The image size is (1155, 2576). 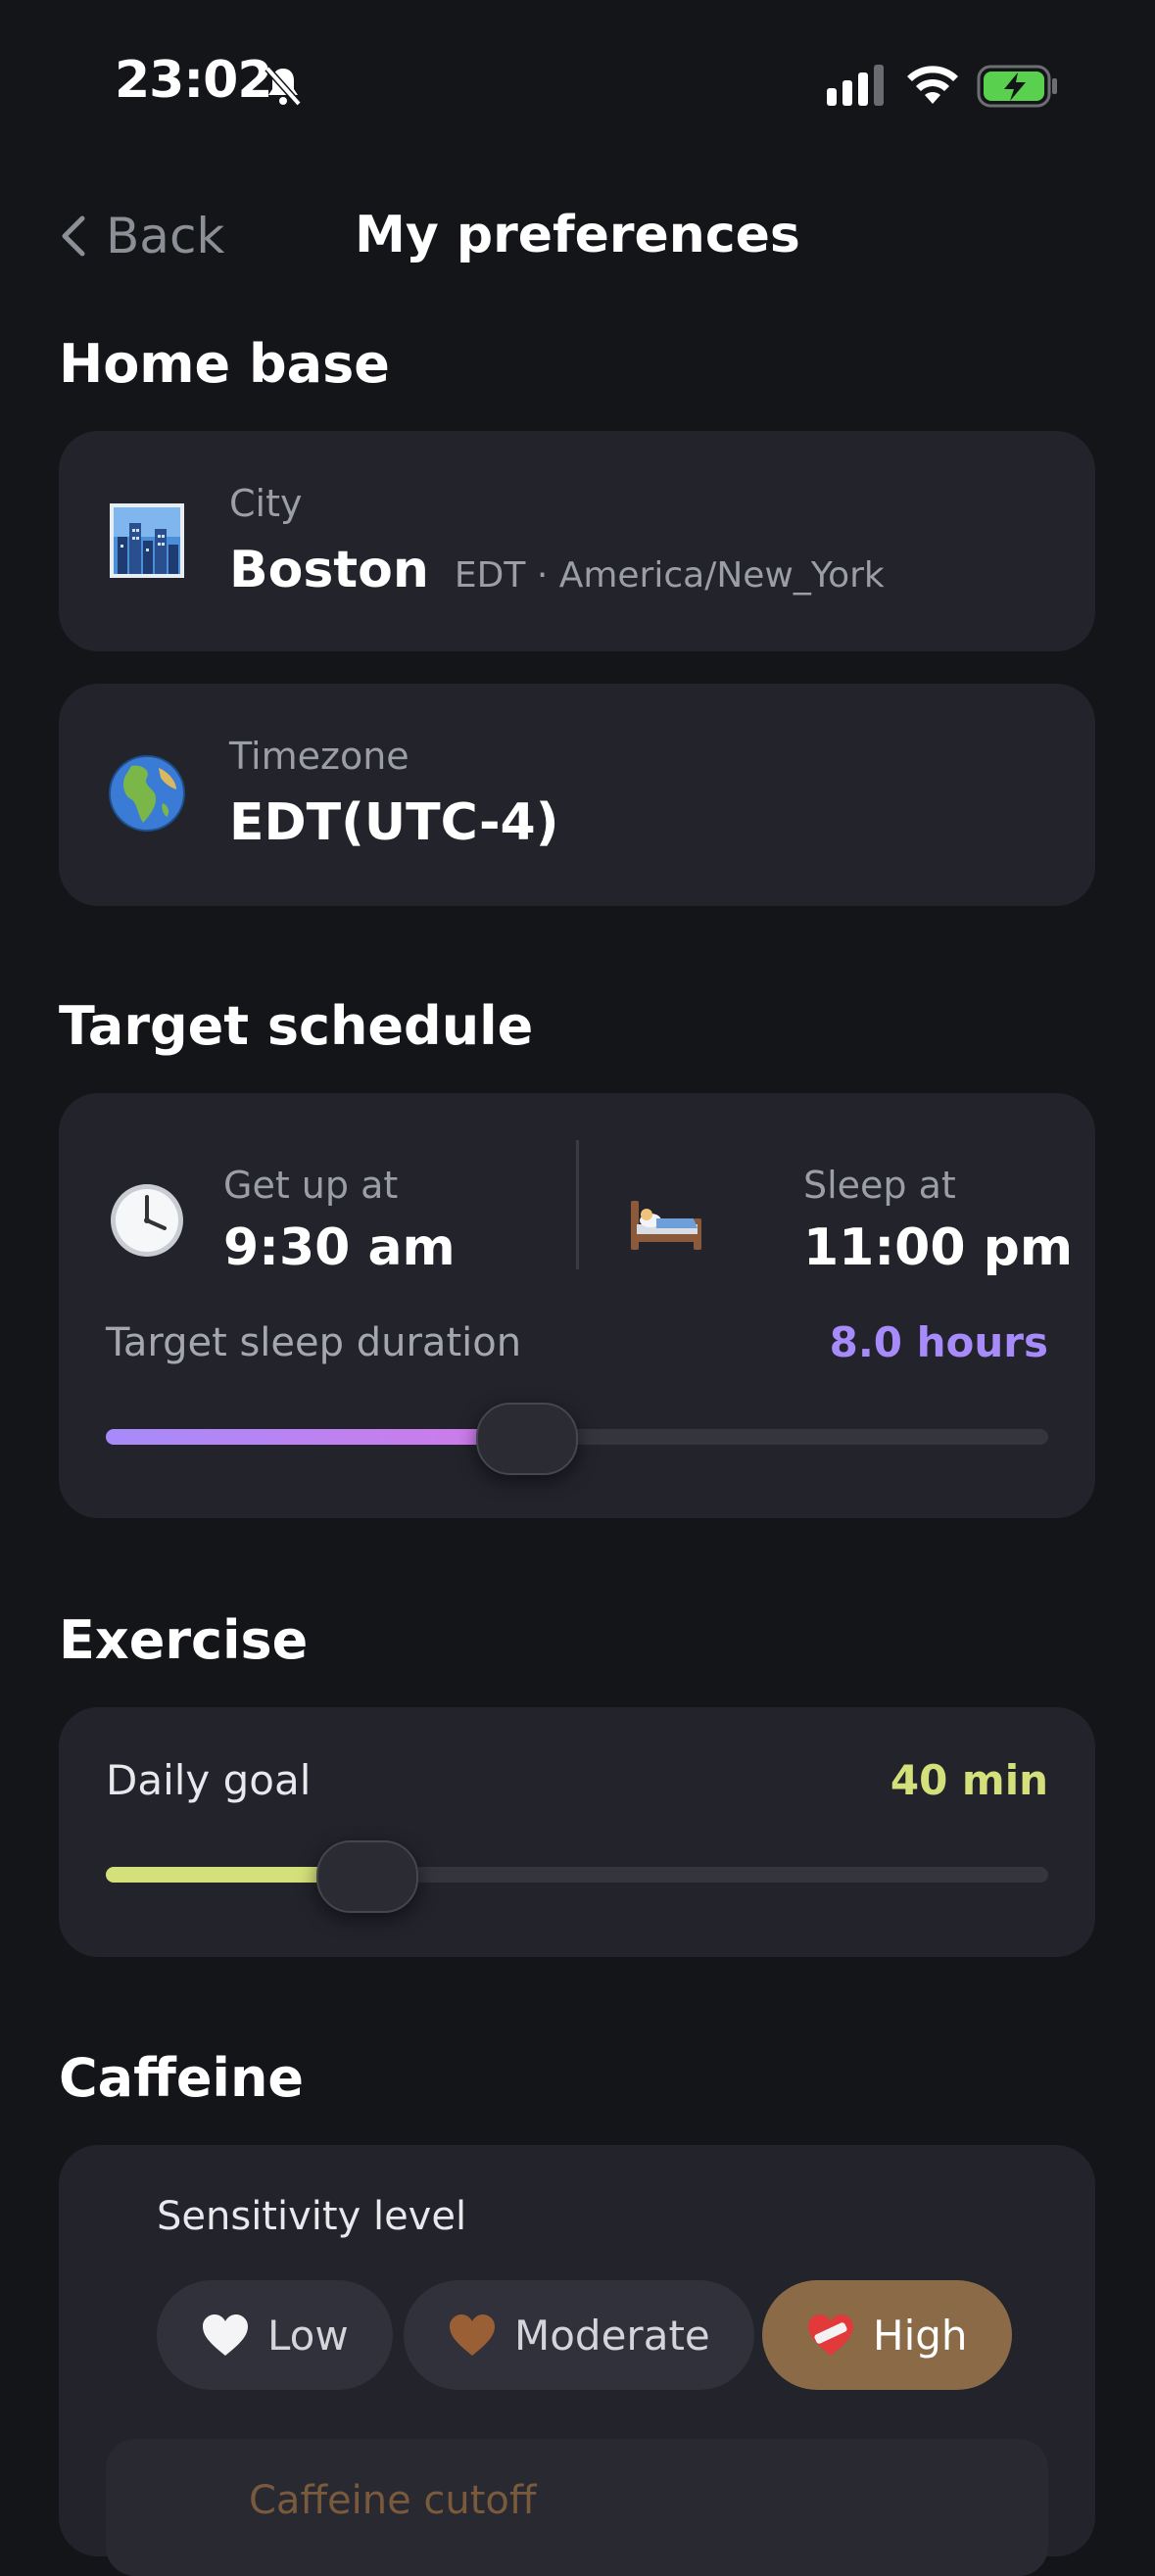 What do you see at coordinates (669, 575) in the screenshot?
I see `city-timezone-detail: EDT · America/New_York` at bounding box center [669, 575].